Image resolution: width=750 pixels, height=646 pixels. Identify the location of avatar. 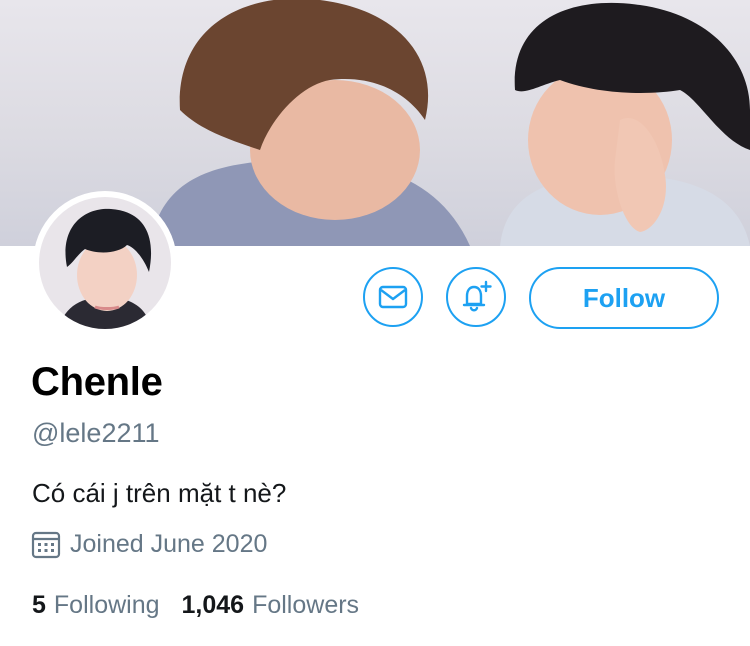
(105, 263).